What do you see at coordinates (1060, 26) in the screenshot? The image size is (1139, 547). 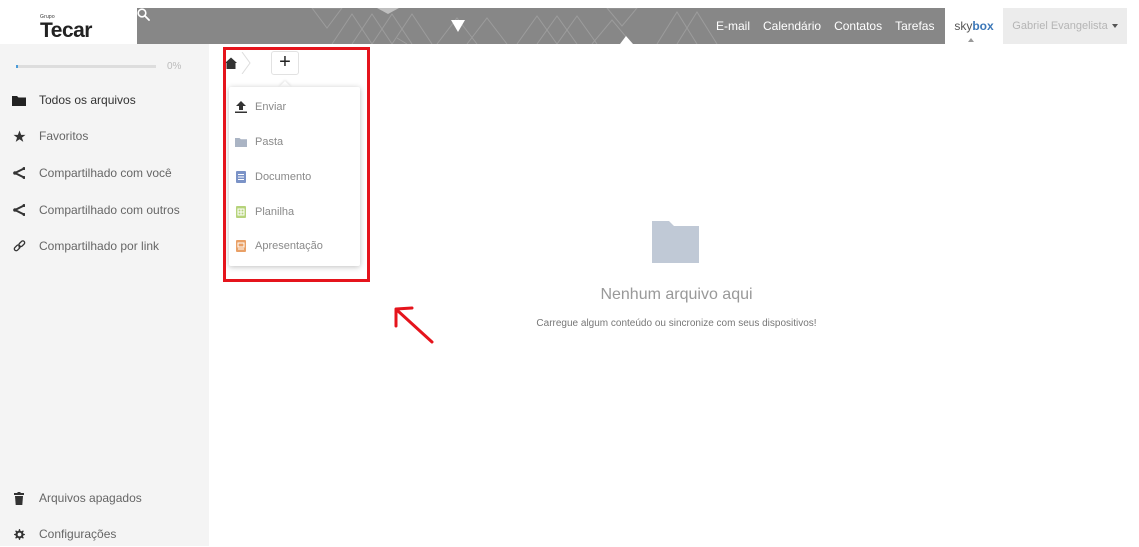 I see `user-name: Gabriel Evangelista` at bounding box center [1060, 26].